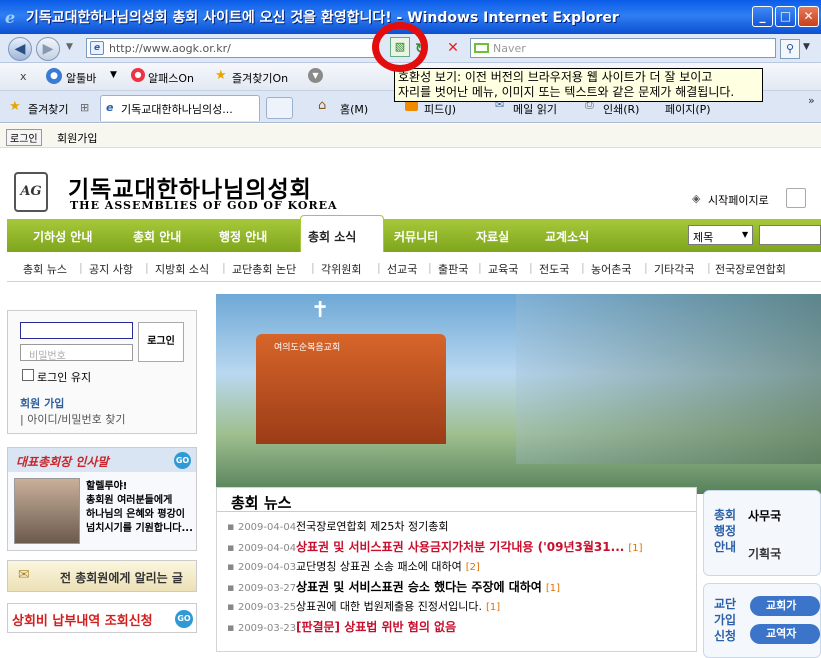 This screenshot has width=821, height=658. Describe the element at coordinates (332, 236) in the screenshot. I see `menu-item-news: 총회 소식` at that location.